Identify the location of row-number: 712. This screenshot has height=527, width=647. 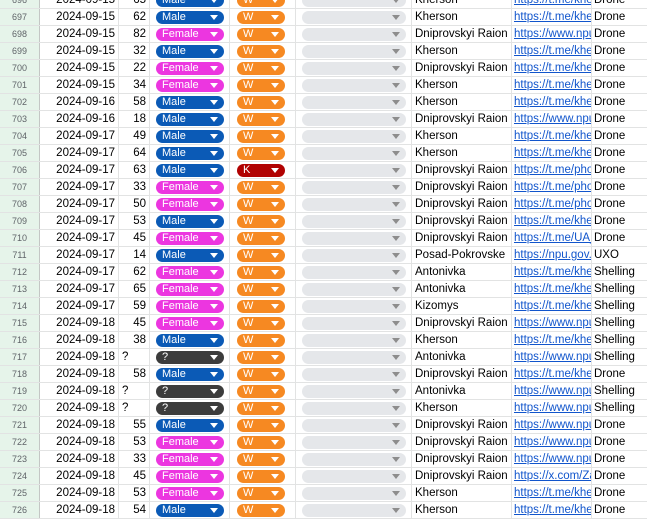
(20, 272).